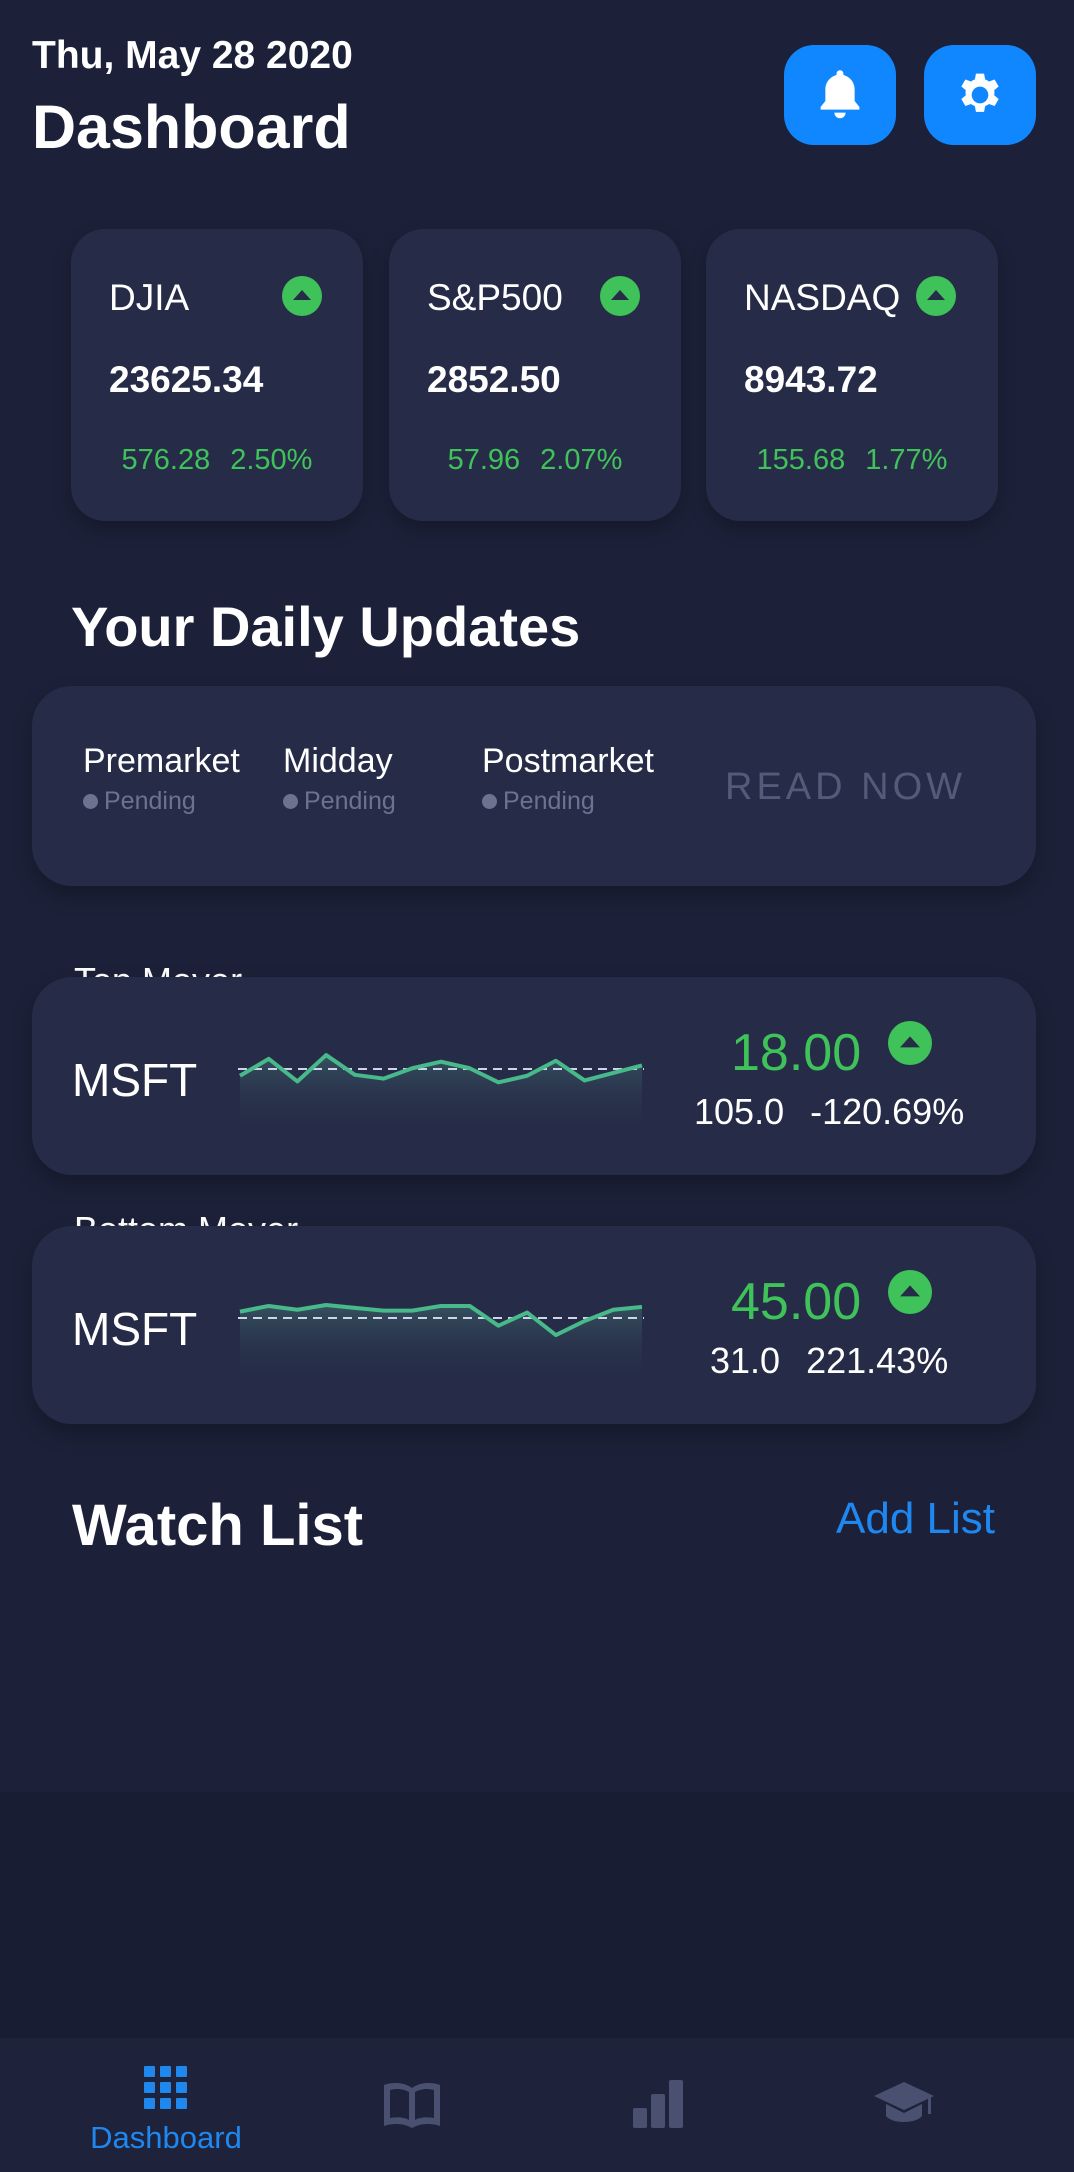  Describe the element at coordinates (494, 379) in the screenshot. I see `index-value: 2852.50` at that location.